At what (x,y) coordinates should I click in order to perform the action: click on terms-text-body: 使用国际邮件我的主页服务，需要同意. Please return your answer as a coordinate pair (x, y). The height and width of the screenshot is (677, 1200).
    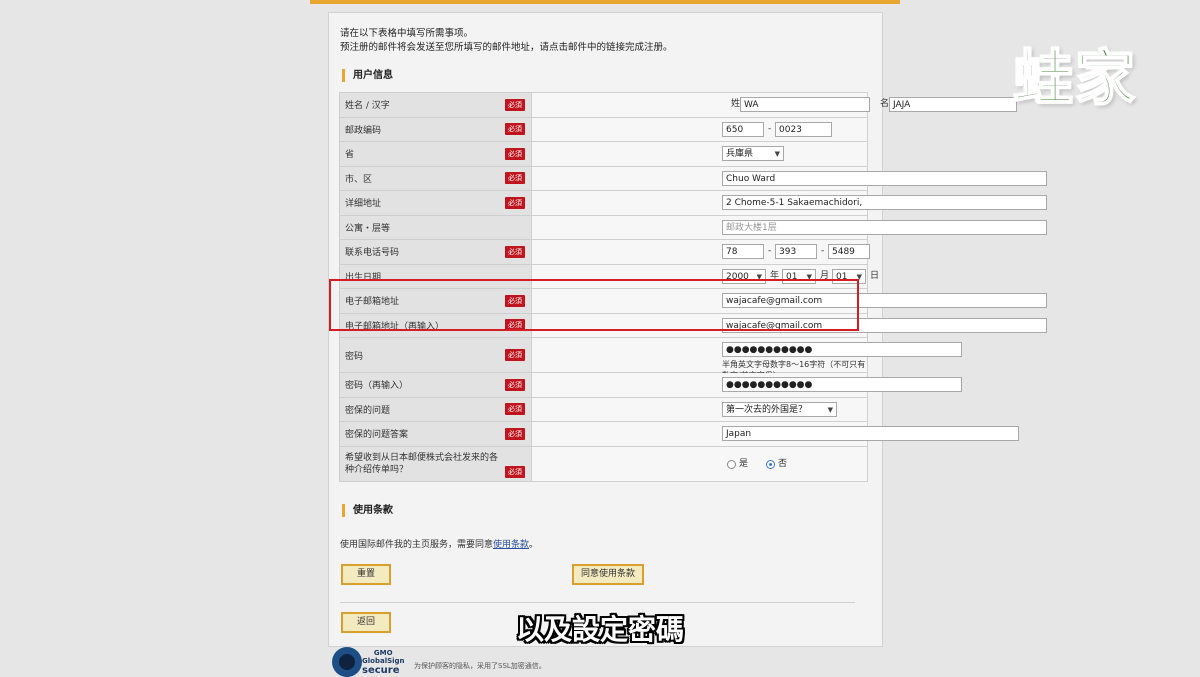
    Looking at the image, I should click on (417, 545).